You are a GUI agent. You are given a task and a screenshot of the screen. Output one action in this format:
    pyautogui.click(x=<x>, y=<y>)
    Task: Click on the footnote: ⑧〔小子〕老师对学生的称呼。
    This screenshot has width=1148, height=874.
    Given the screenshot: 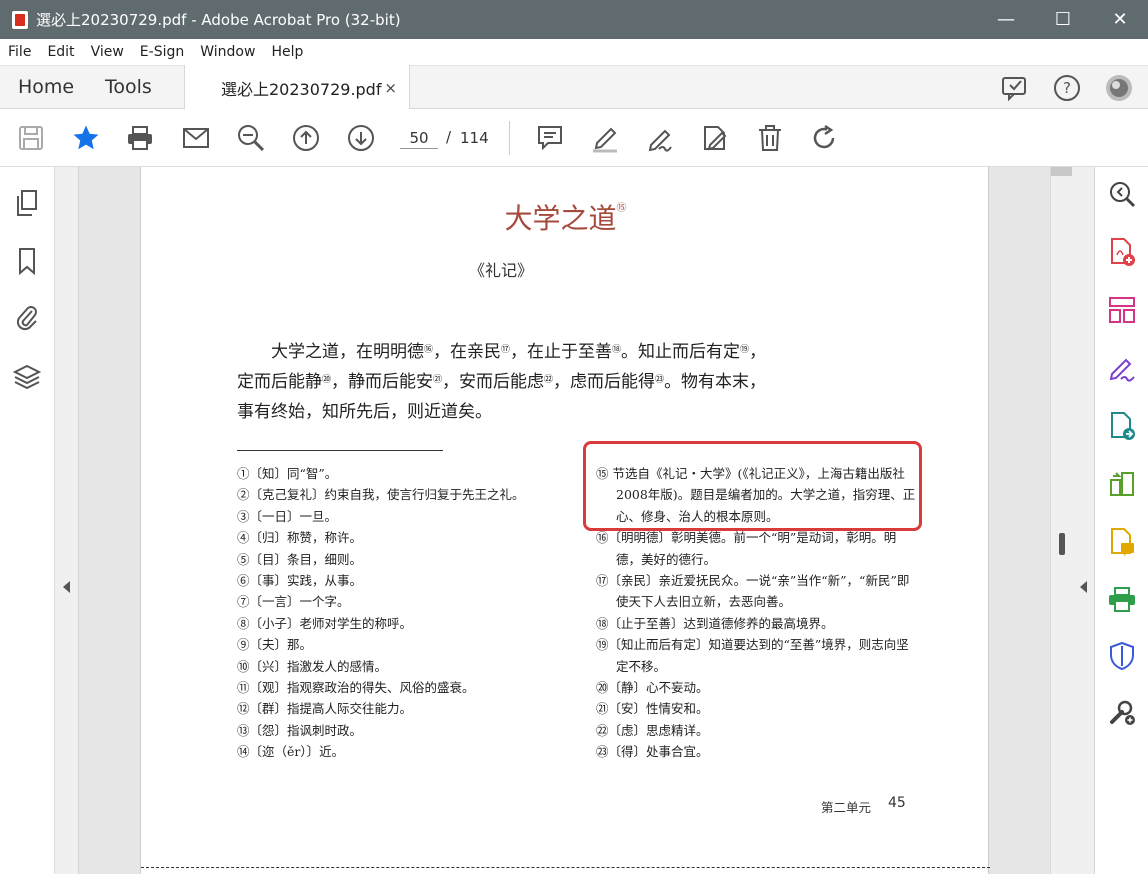 What is the action you would take?
    pyautogui.click(x=325, y=623)
    